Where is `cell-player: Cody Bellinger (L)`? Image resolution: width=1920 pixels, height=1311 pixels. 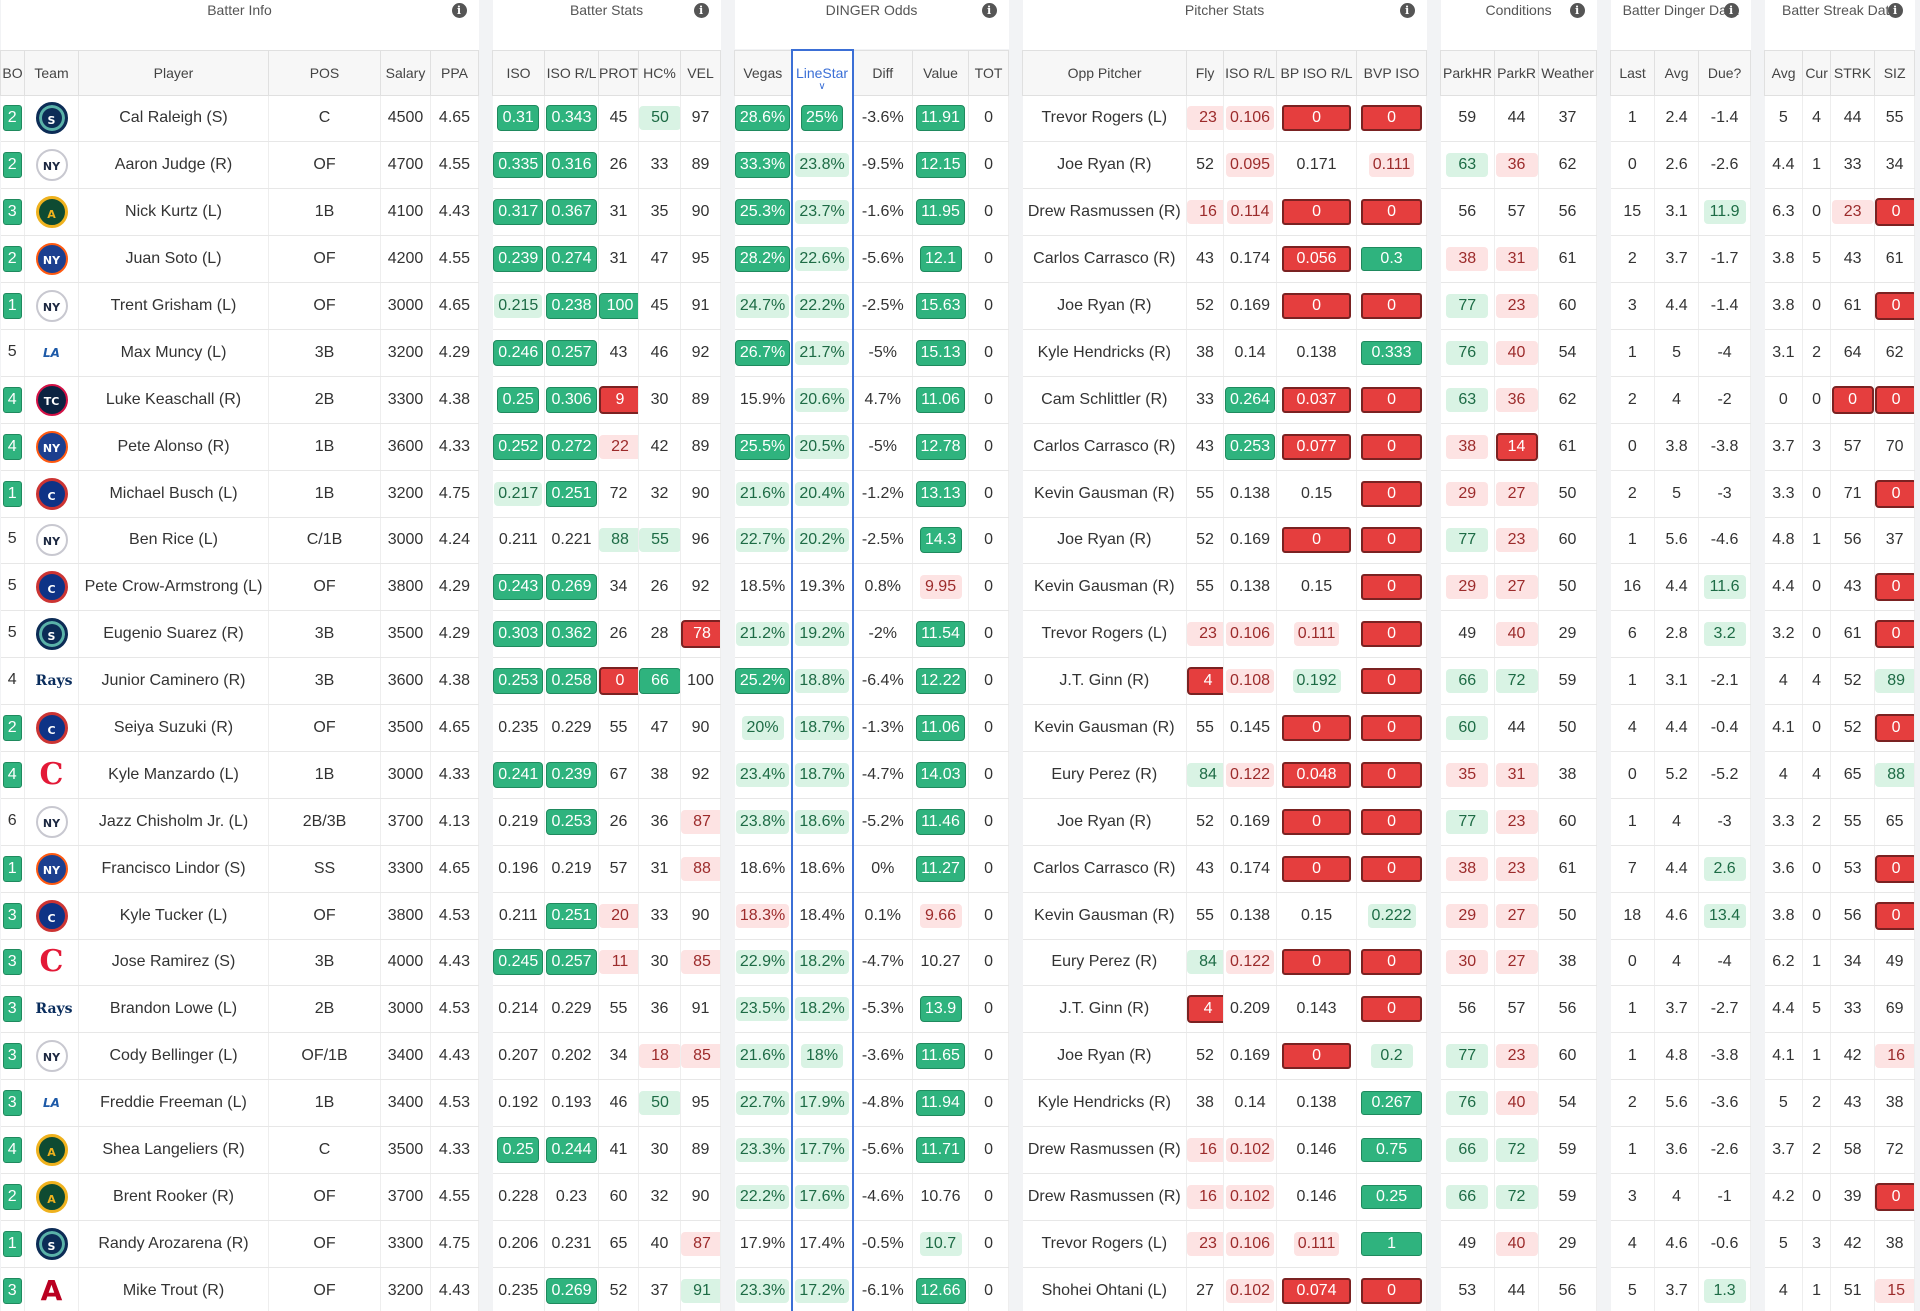 cell-player: Cody Bellinger (L) is located at coordinates (173, 1056).